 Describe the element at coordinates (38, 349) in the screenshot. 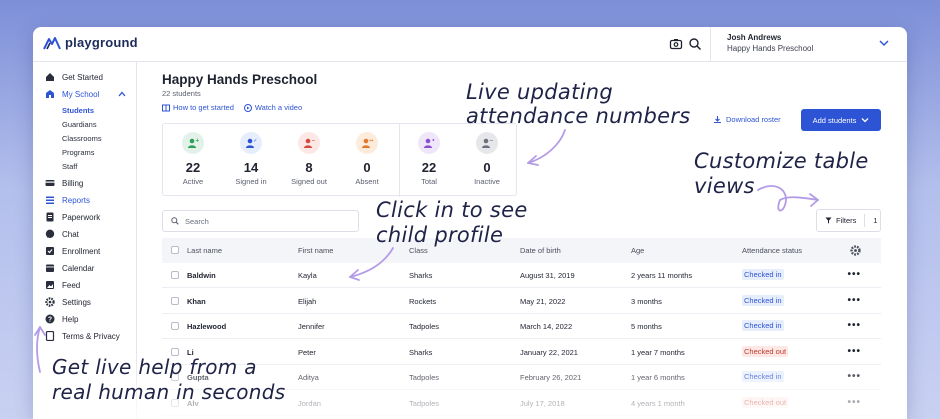

I see `arrow-to-help` at that location.